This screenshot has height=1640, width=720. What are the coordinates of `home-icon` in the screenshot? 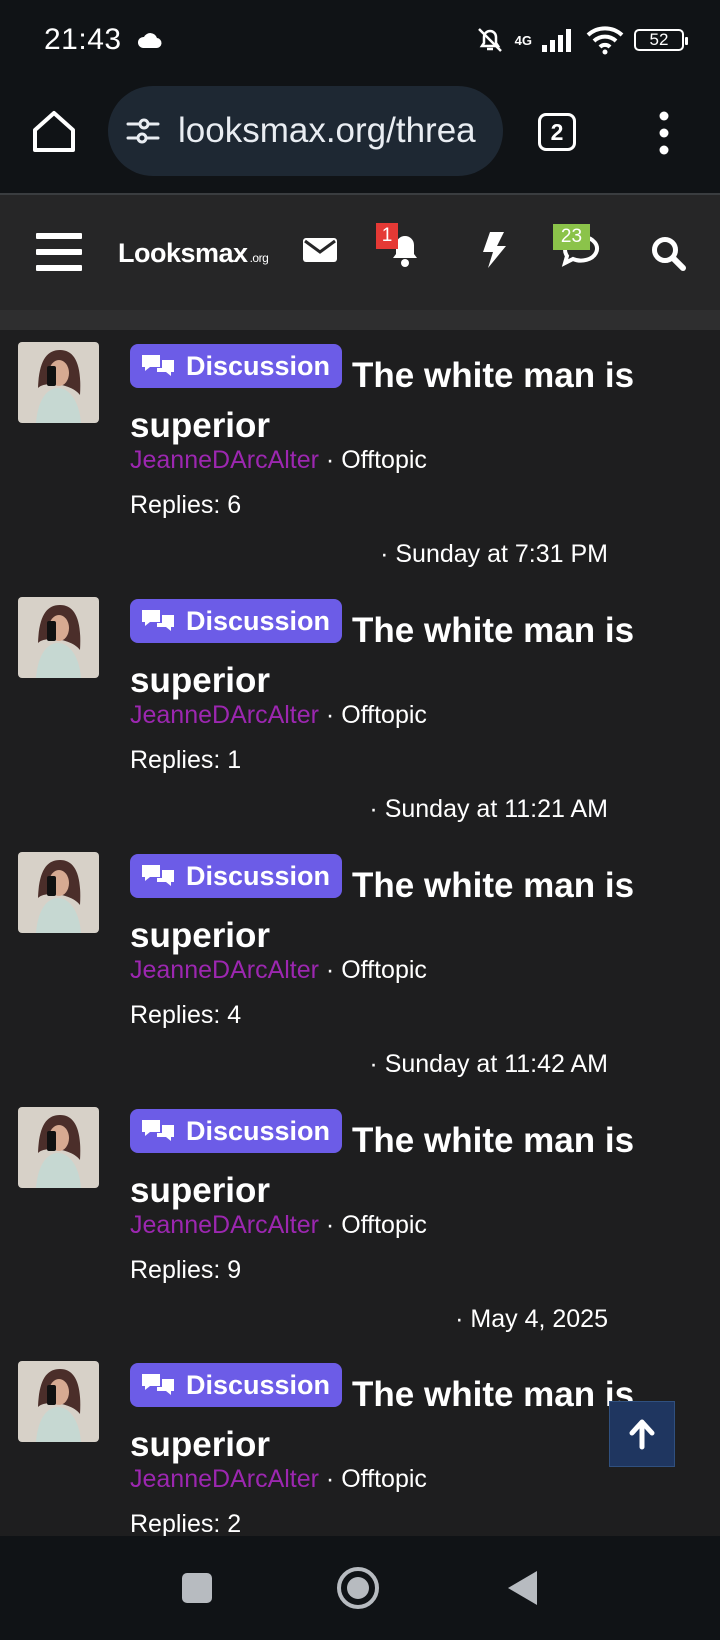 It's located at (54, 132).